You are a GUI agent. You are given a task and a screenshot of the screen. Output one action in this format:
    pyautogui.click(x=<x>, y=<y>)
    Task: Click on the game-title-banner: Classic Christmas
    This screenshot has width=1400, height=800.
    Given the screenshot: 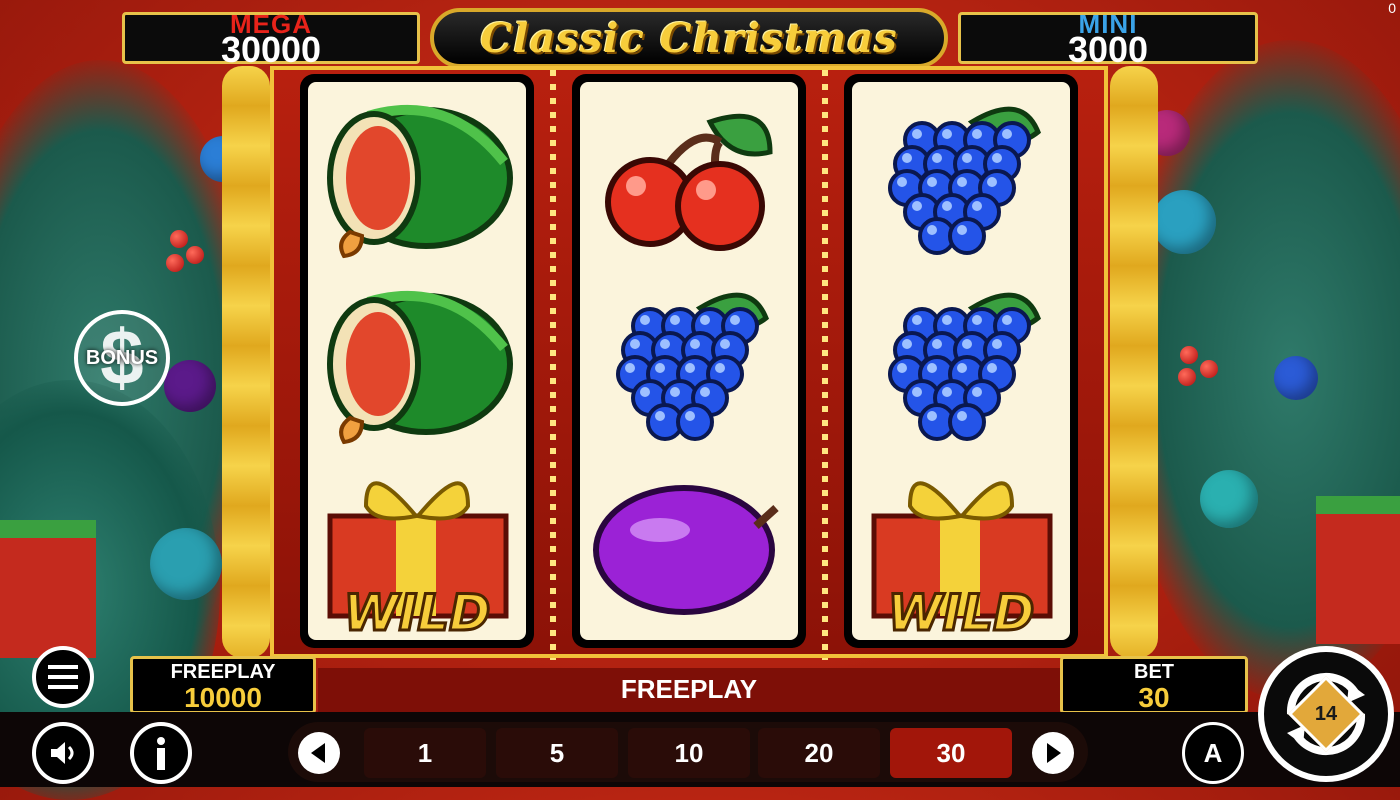 What is the action you would take?
    pyautogui.click(x=689, y=38)
    